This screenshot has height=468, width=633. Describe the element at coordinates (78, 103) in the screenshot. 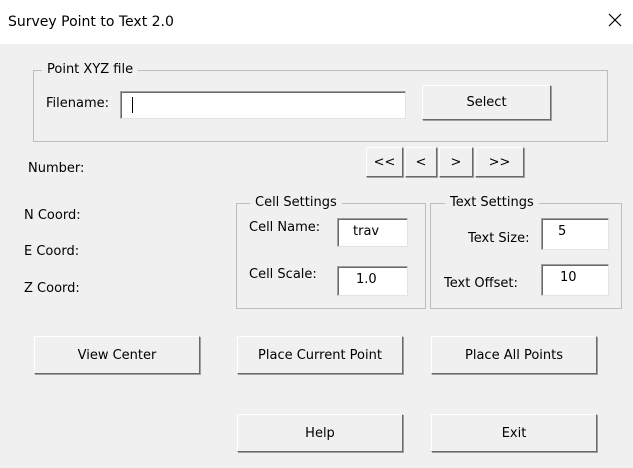

I see `filename-label: Filename:` at that location.